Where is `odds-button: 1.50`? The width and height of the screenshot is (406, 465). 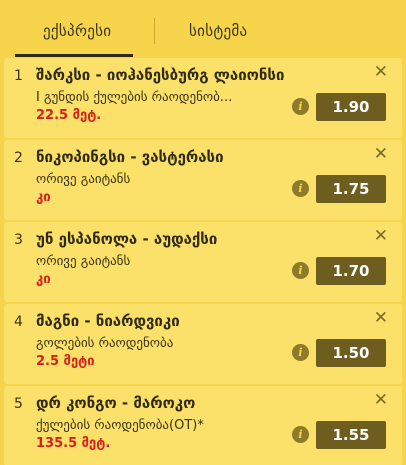
odds-button: 1.50 is located at coordinates (351, 353).